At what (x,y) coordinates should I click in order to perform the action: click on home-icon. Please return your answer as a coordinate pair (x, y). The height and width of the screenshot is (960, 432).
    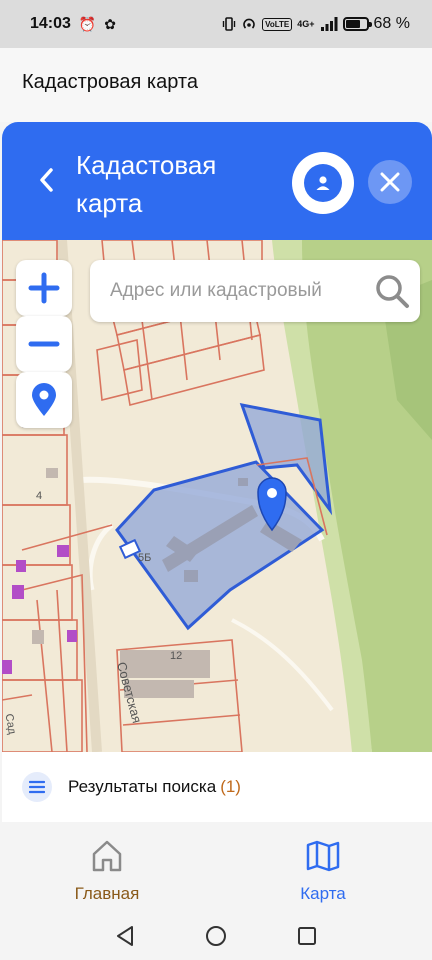
    Looking at the image, I should click on (107, 856).